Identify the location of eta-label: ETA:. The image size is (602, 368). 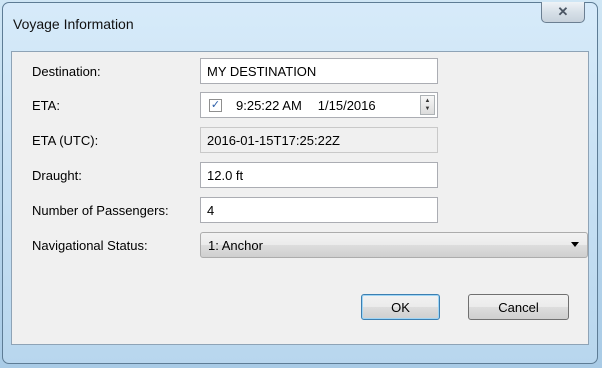
(46, 105).